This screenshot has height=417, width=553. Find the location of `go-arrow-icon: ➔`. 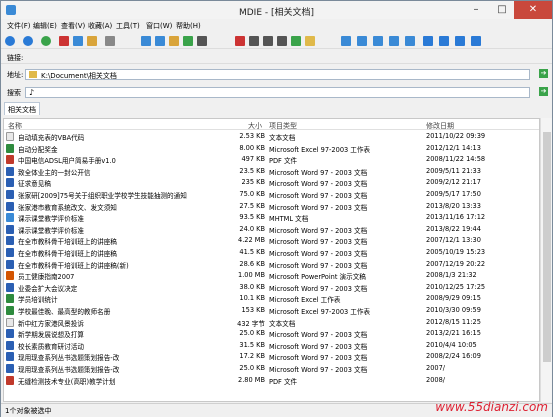

go-arrow-icon: ➔ is located at coordinates (543, 73).